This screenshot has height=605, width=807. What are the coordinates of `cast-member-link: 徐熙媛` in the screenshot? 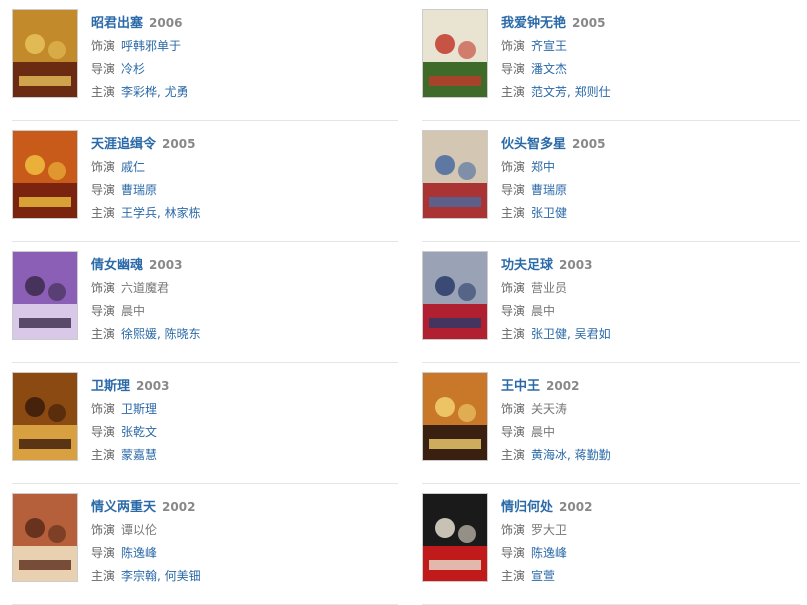 It's located at (139, 334).